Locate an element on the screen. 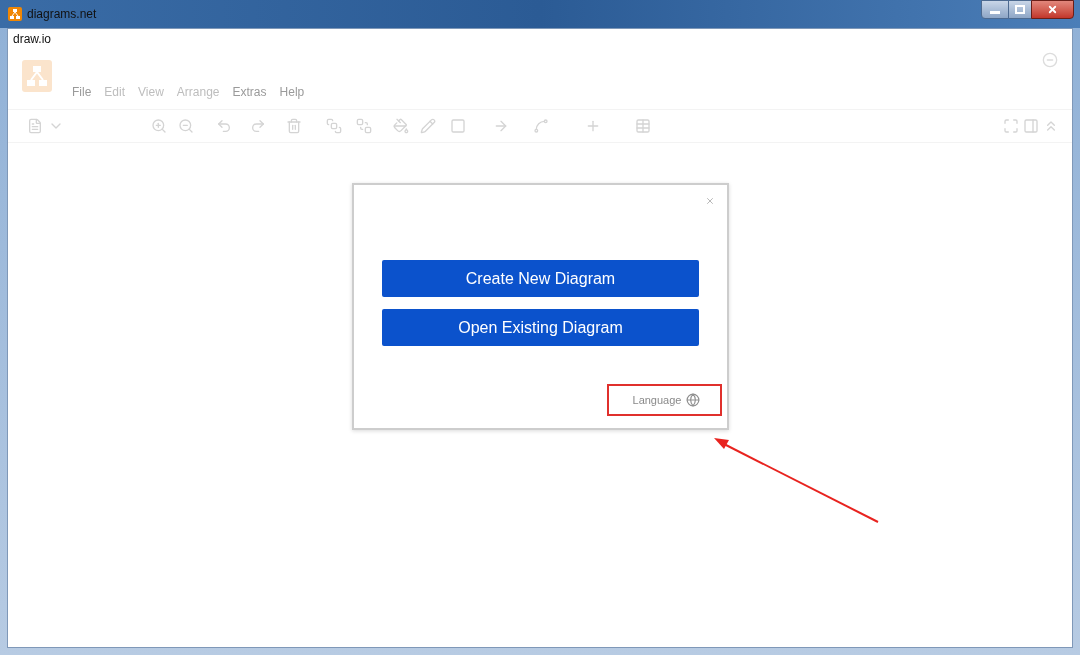 The image size is (1080, 655). page-icon is located at coordinates (35, 126).